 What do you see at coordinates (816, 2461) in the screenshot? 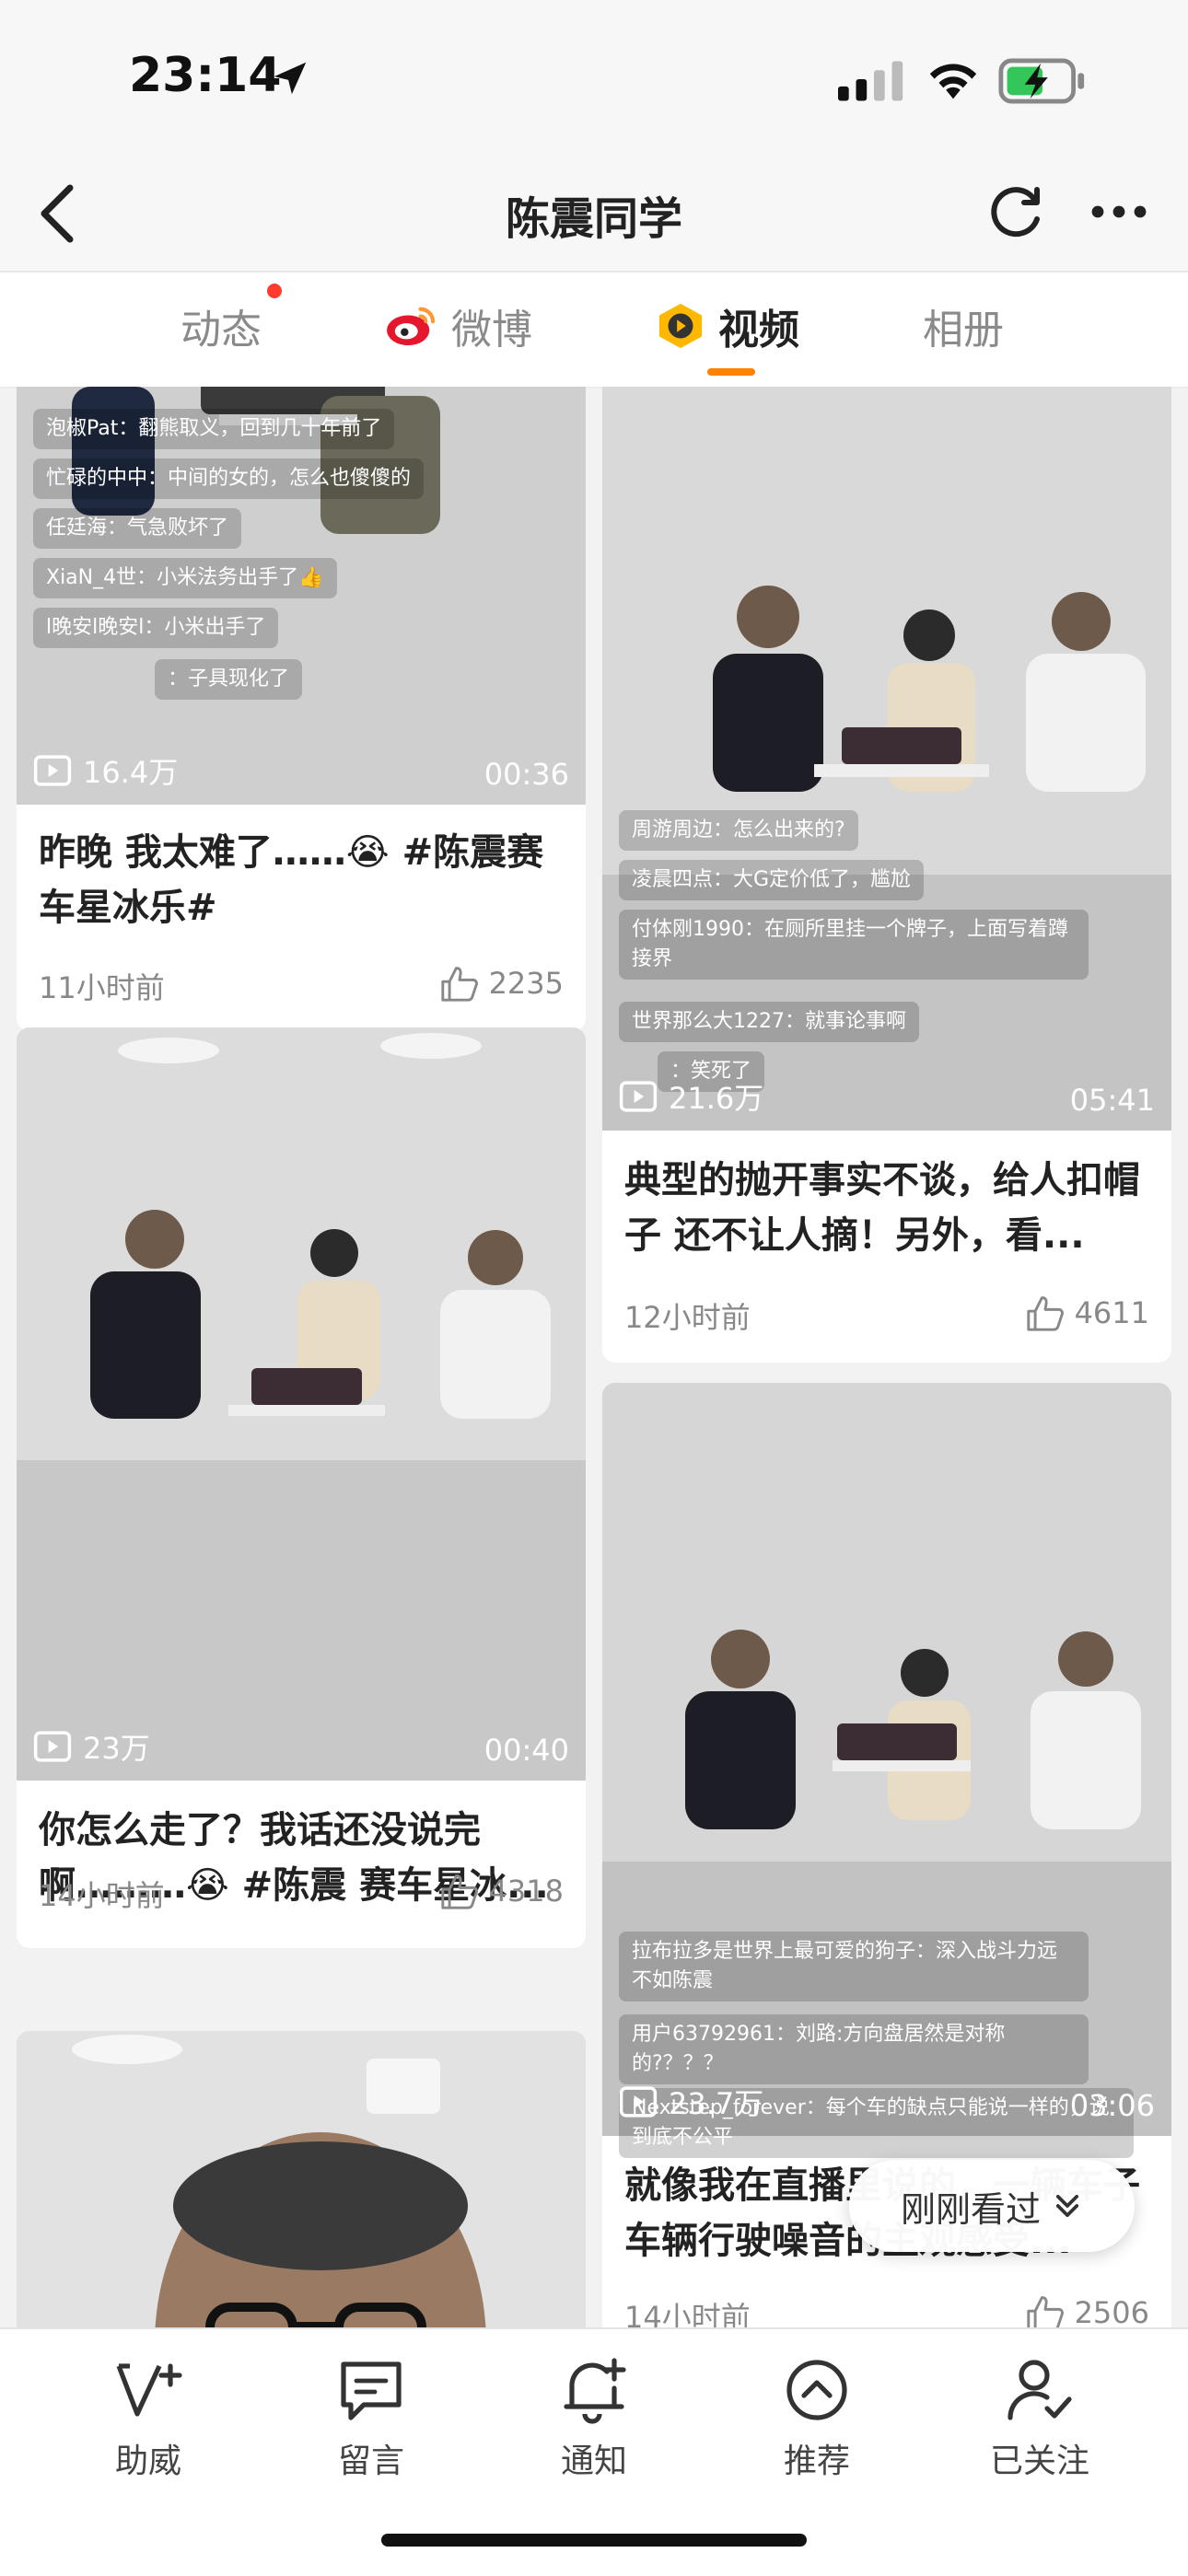
I see `recommend-label: 推荐` at bounding box center [816, 2461].